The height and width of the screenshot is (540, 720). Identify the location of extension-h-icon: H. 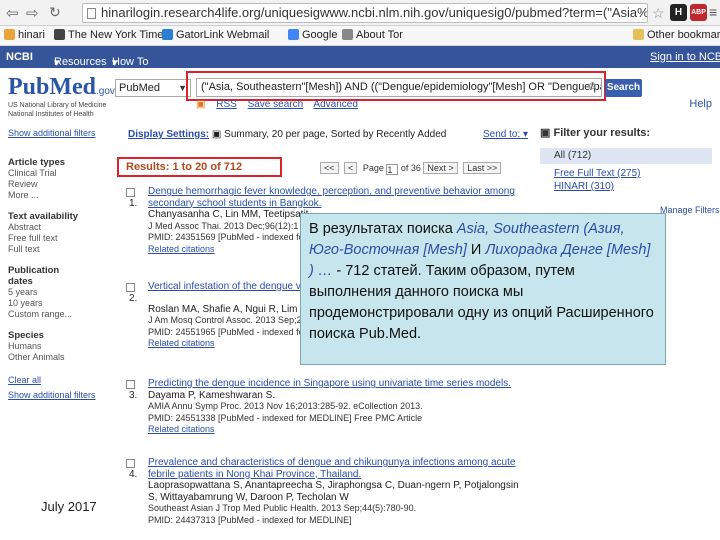
(678, 12).